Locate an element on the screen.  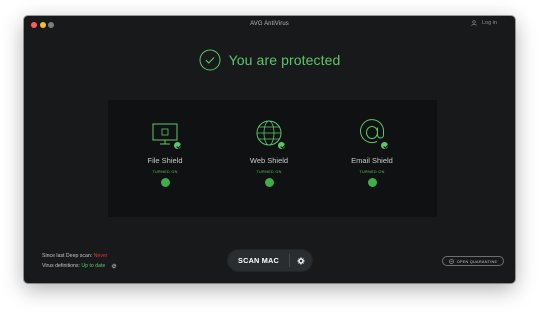
definitions-row: Virus definitions: Up to date is located at coordinates (79, 266).